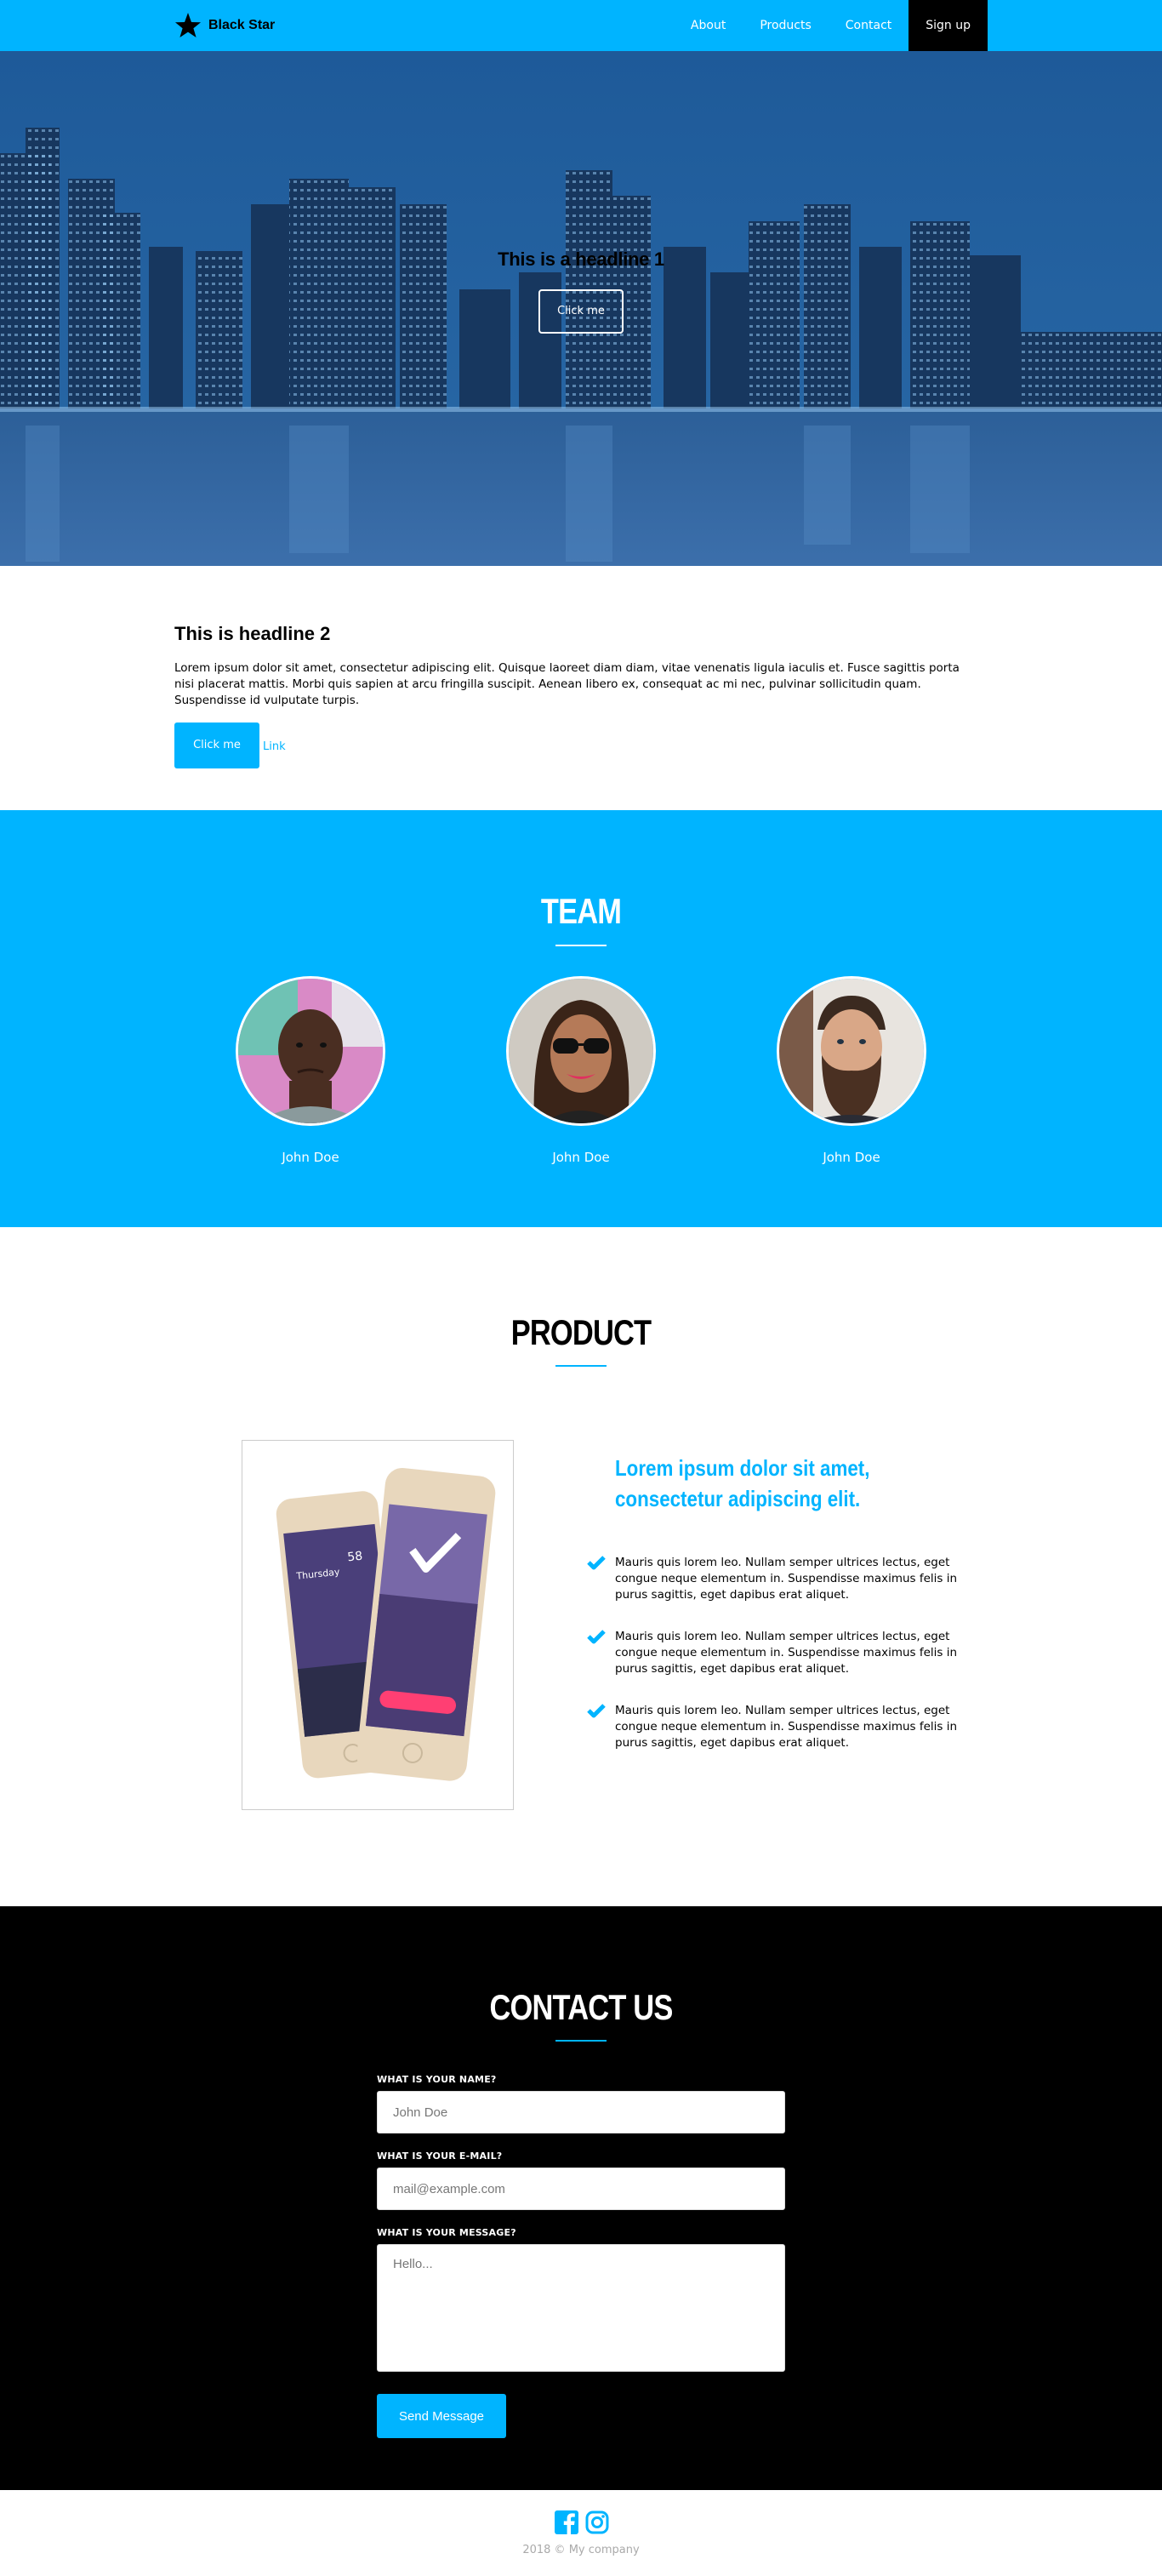  I want to click on contact-title: CONTACT US, so click(581, 2007).